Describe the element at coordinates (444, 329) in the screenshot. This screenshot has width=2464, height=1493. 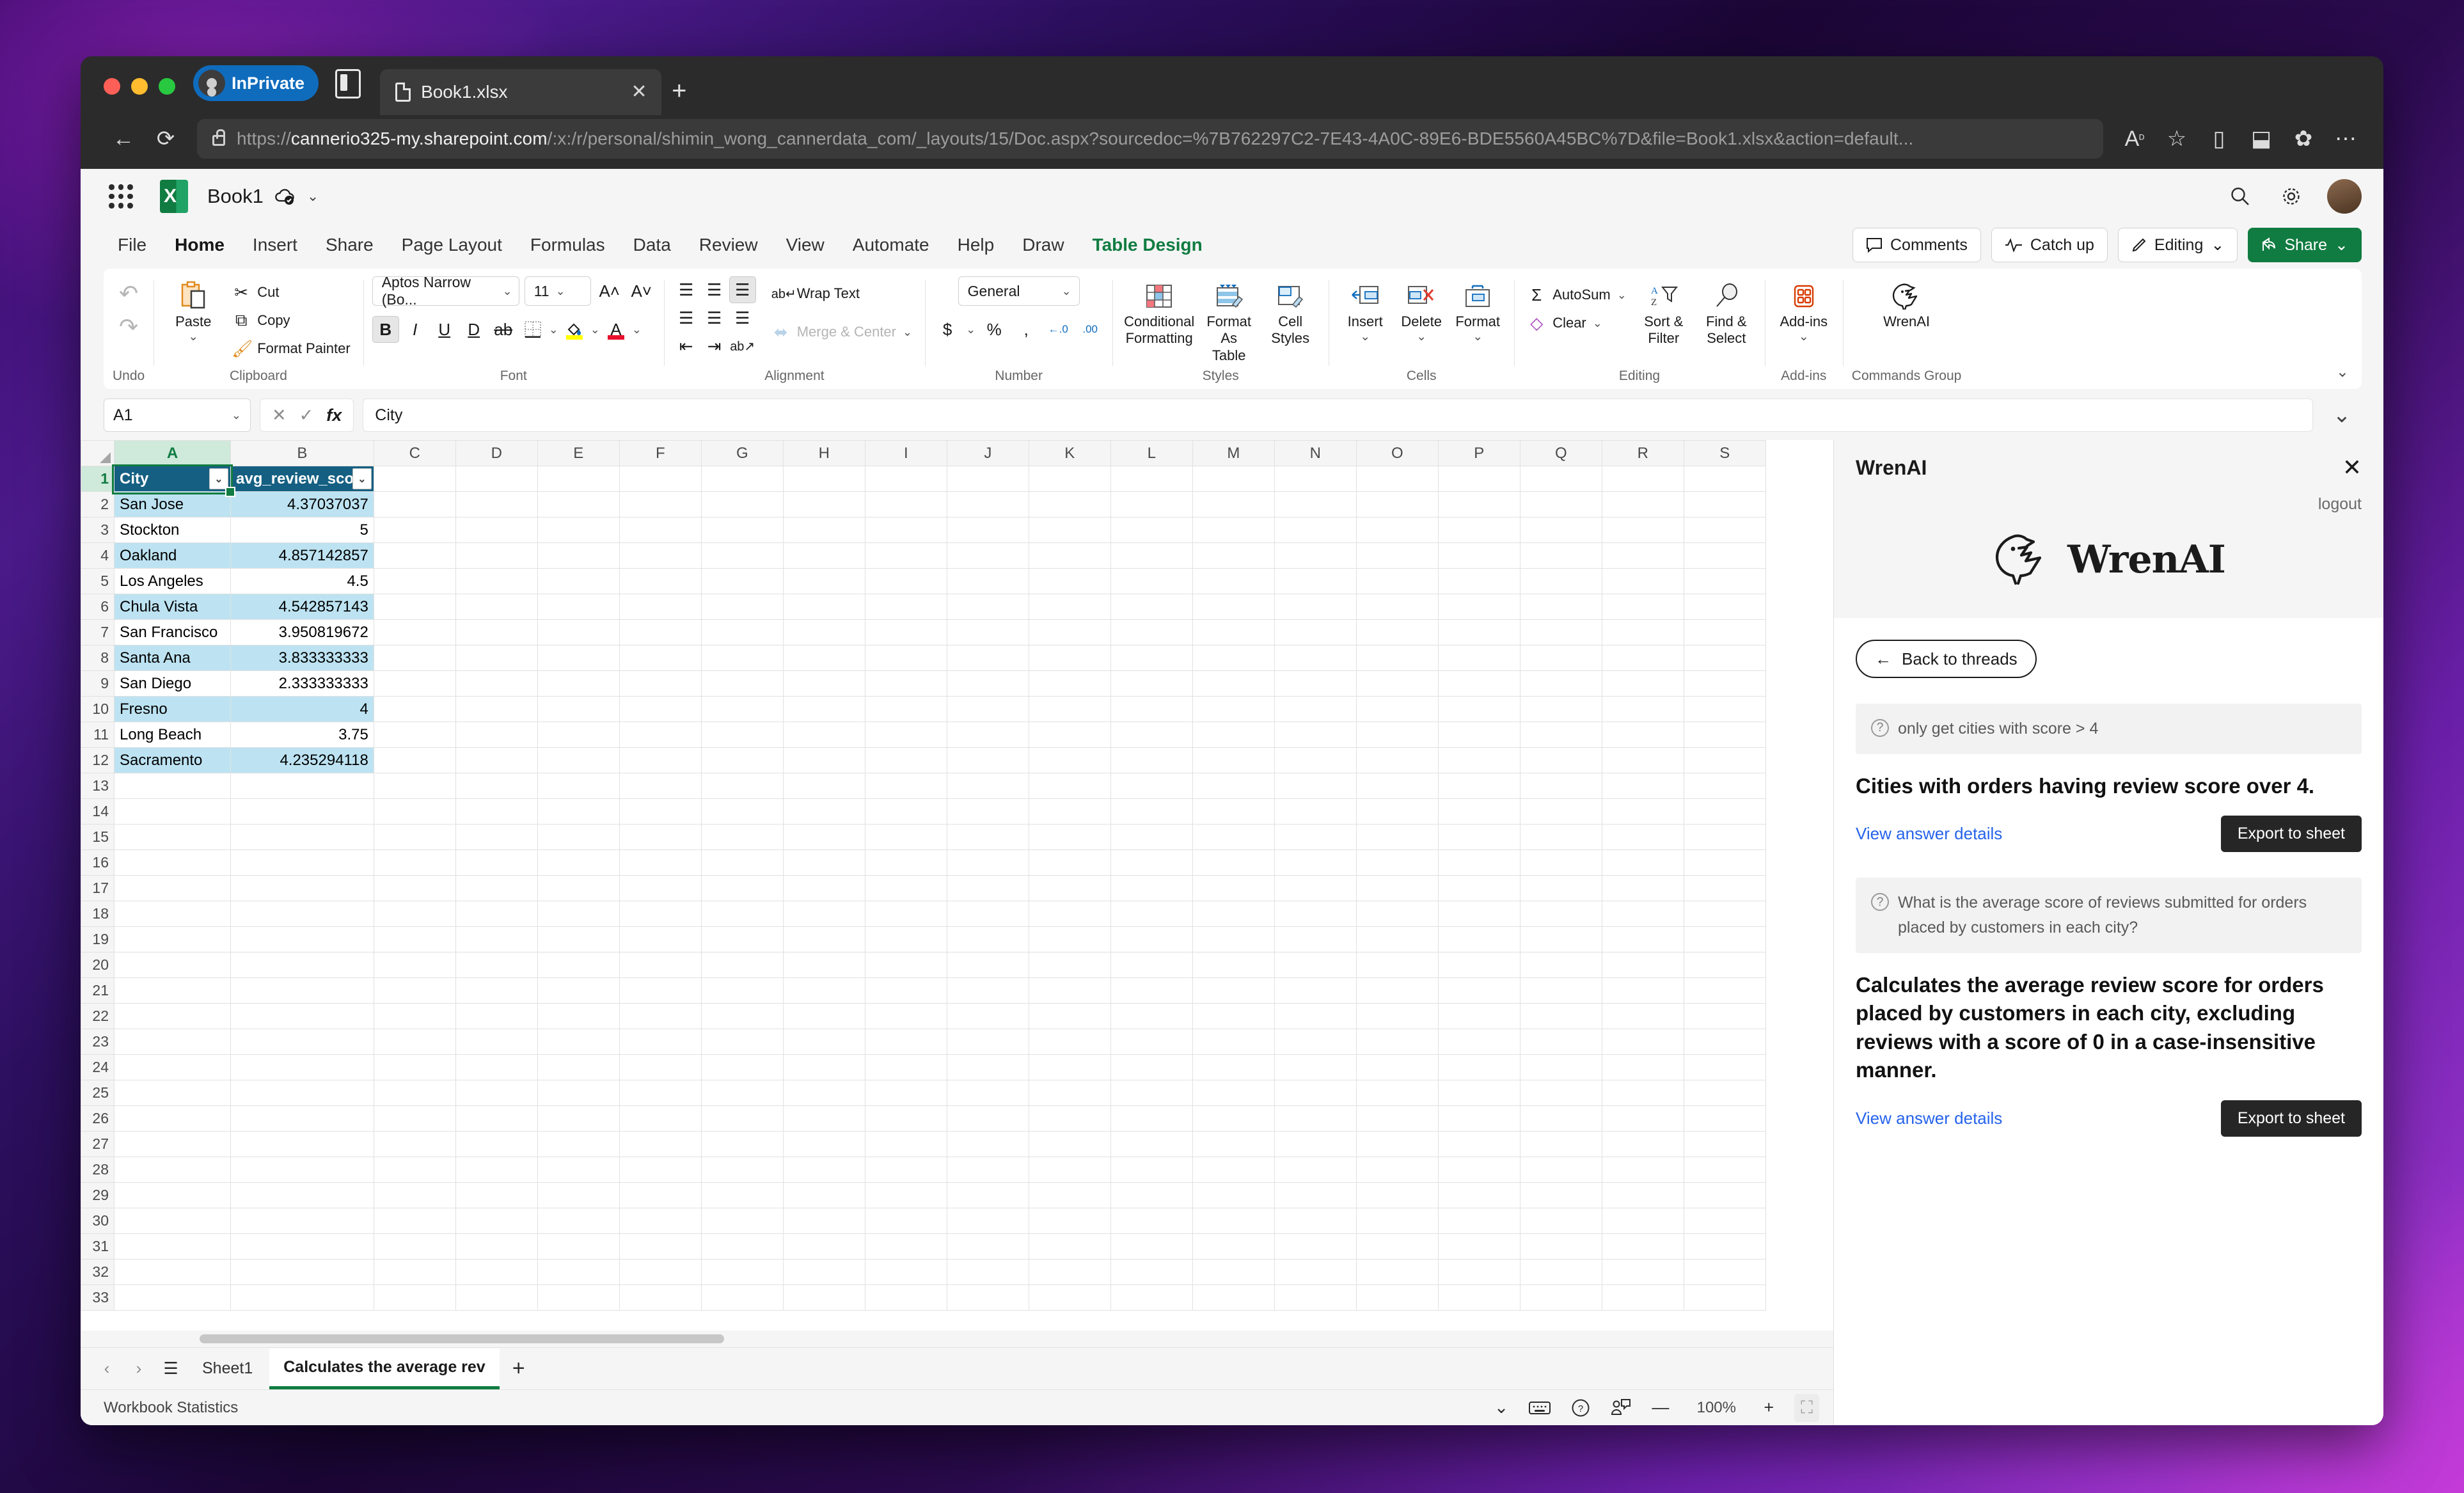
I see `underline-button: U` at that location.